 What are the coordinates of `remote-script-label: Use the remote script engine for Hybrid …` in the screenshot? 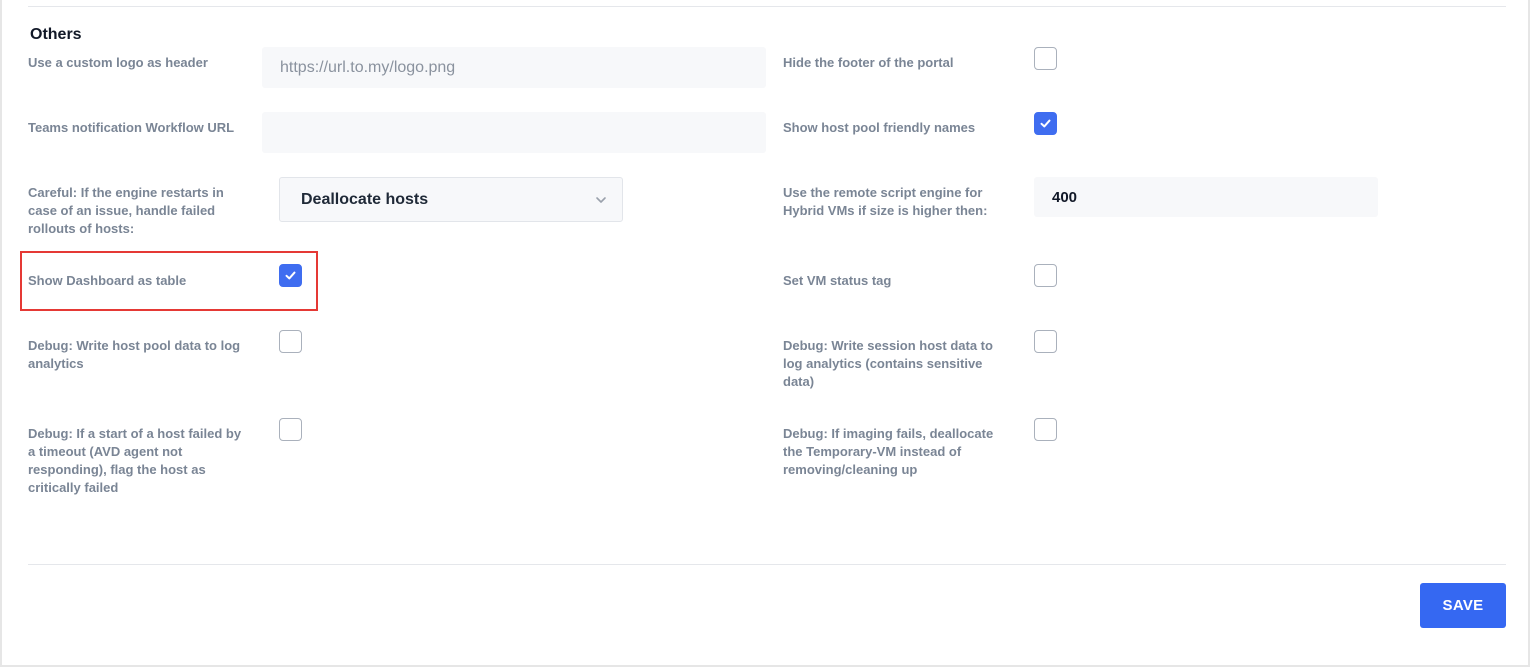 It's located at (885, 201).